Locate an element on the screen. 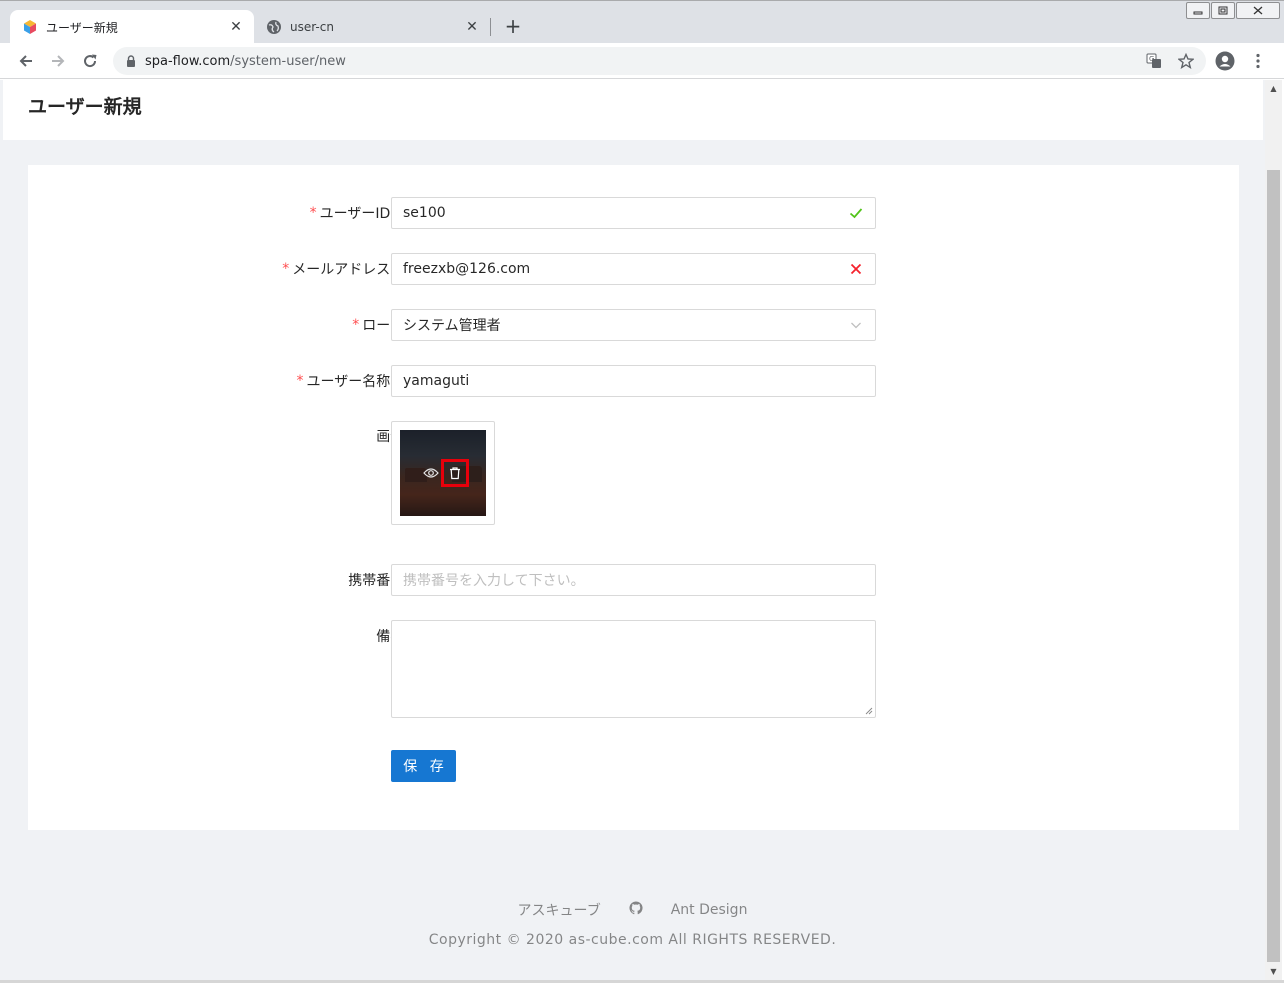 The image size is (1284, 983). maximize-button is located at coordinates (1223, 10).